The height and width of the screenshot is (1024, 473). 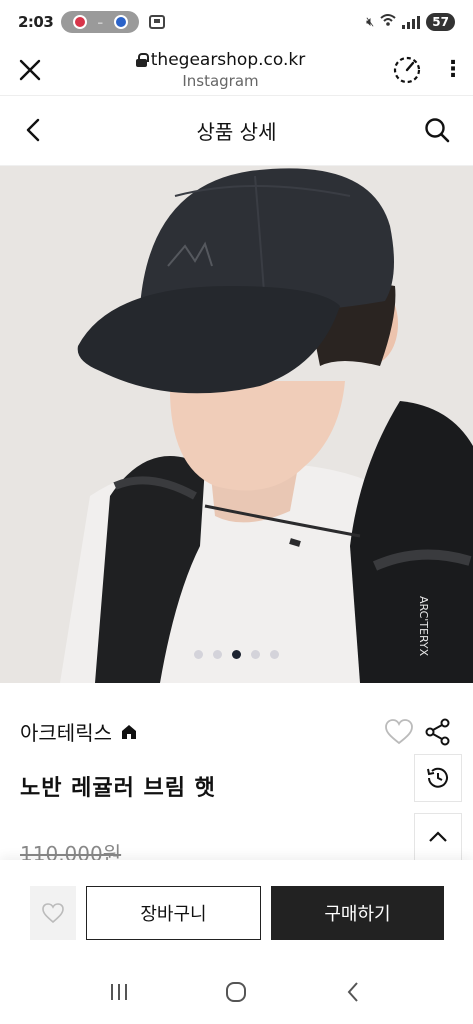 I want to click on brand-row: 아크테릭스, so click(x=79, y=731).